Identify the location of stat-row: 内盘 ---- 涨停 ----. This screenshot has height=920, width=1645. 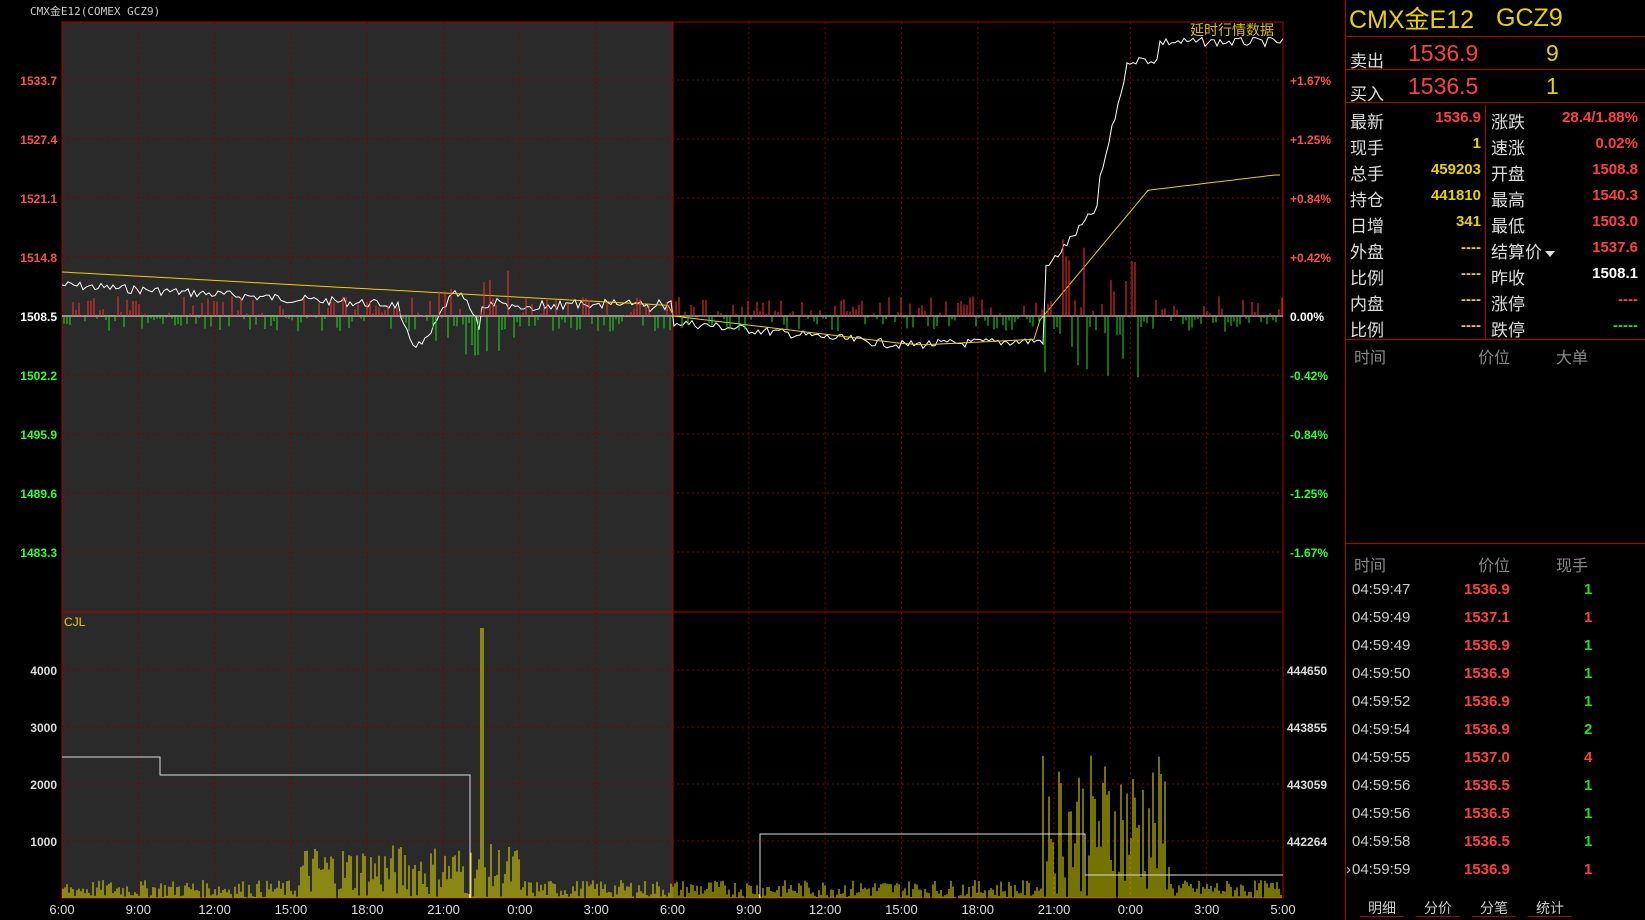
(1495, 300).